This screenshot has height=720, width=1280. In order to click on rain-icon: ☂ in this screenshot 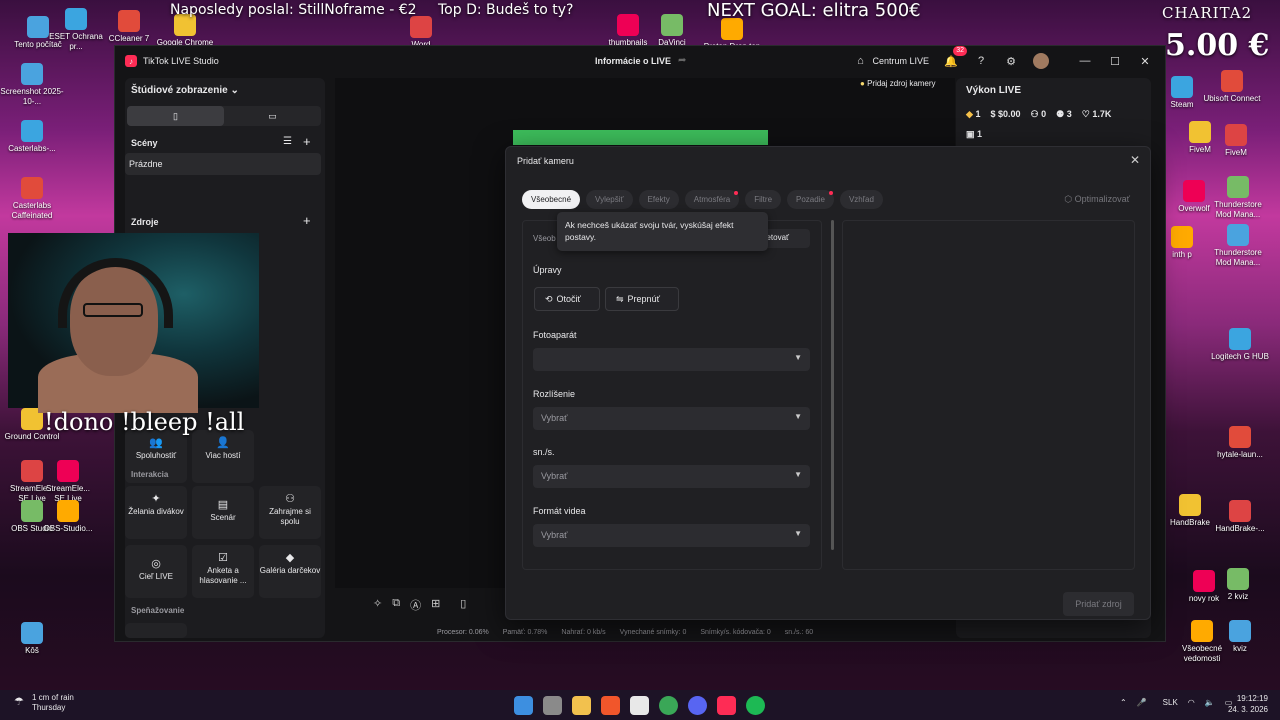, I will do `click(19, 702)`.